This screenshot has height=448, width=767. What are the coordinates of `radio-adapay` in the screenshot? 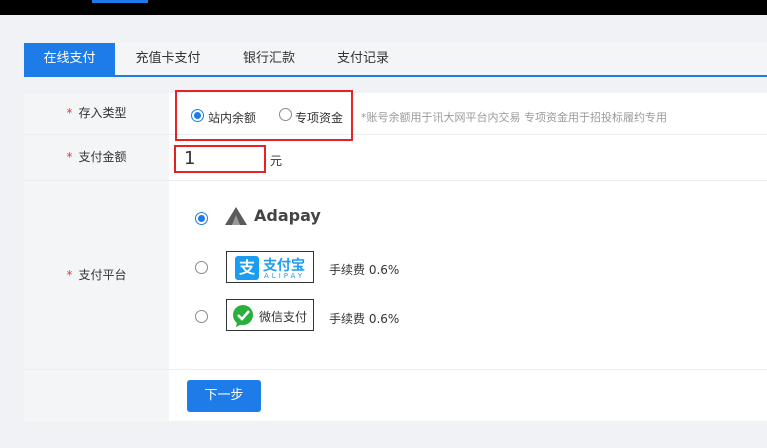 It's located at (201, 218).